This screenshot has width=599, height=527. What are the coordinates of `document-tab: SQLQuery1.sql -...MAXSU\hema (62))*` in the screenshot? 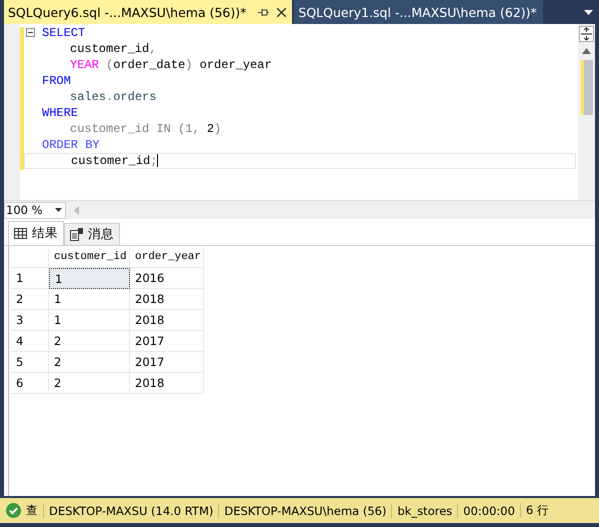 It's located at (418, 12).